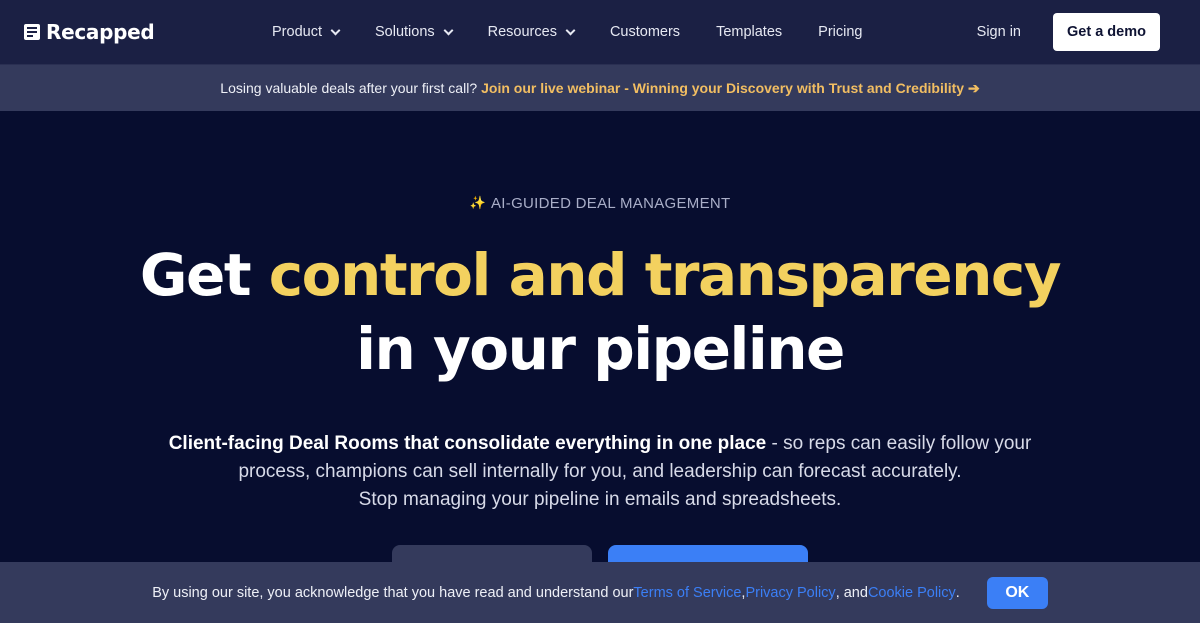 The width and height of the screenshot is (1200, 623). What do you see at coordinates (999, 32) in the screenshot?
I see `sign-in-link: Sign in` at bounding box center [999, 32].